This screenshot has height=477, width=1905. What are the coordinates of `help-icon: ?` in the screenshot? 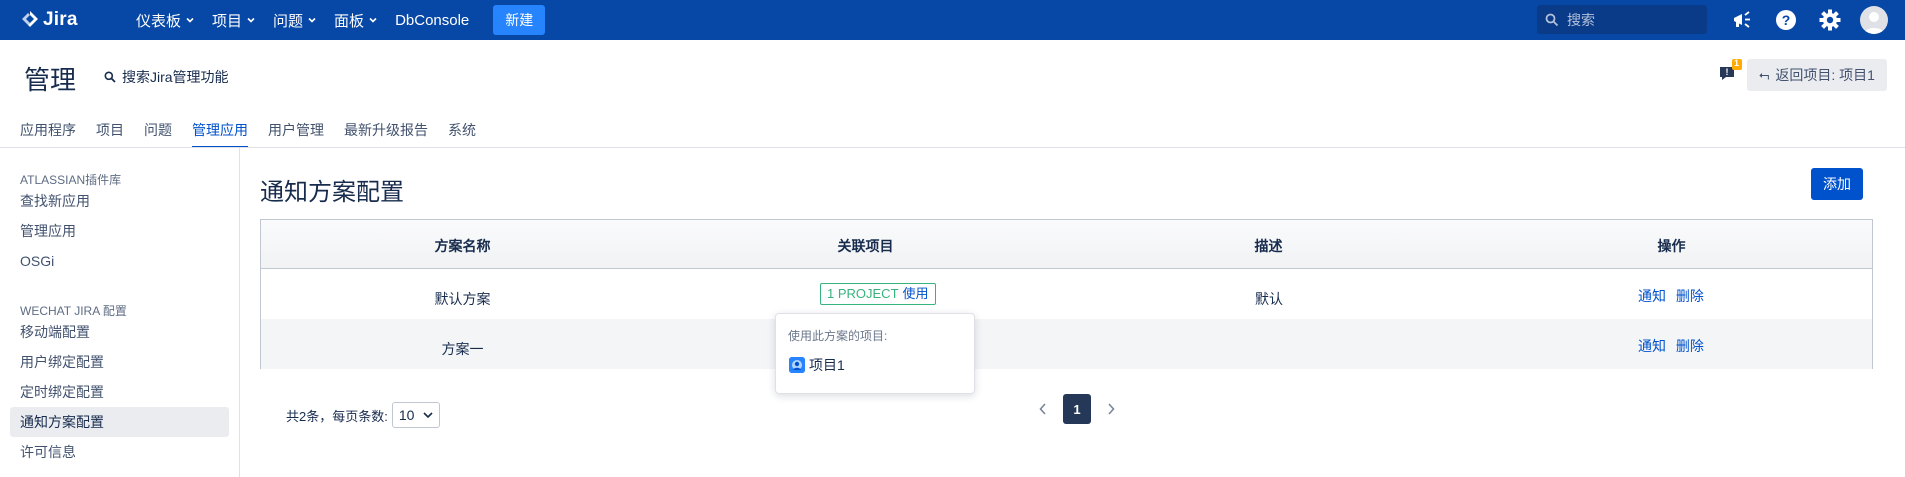 It's located at (1786, 20).